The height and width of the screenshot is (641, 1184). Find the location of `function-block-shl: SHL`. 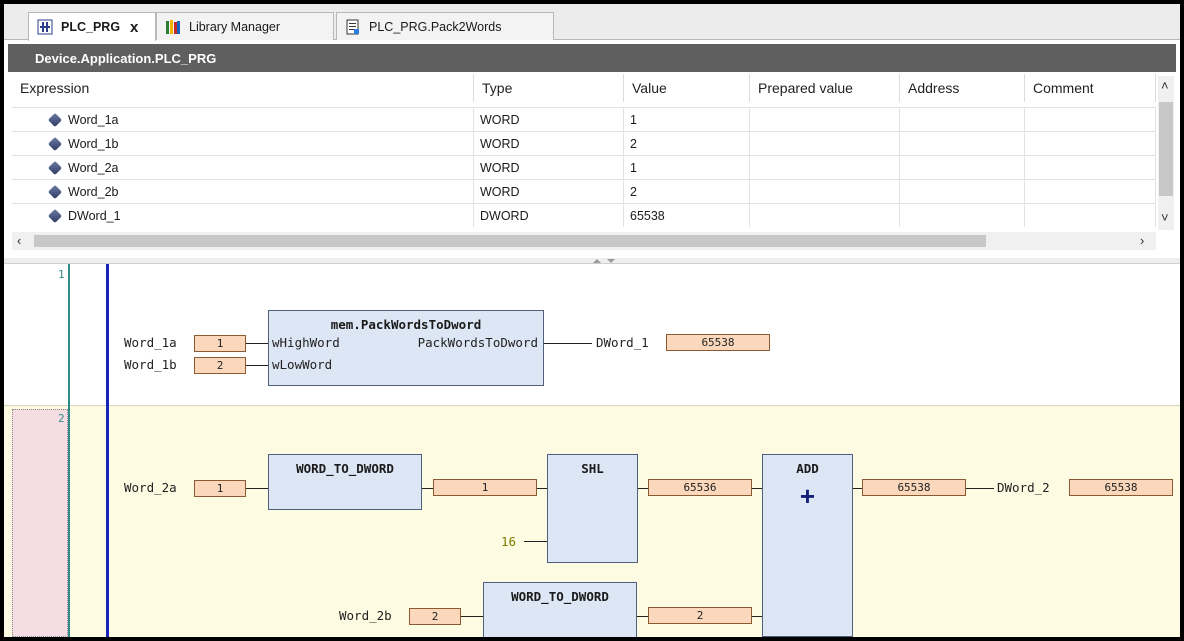

function-block-shl: SHL is located at coordinates (592, 508).